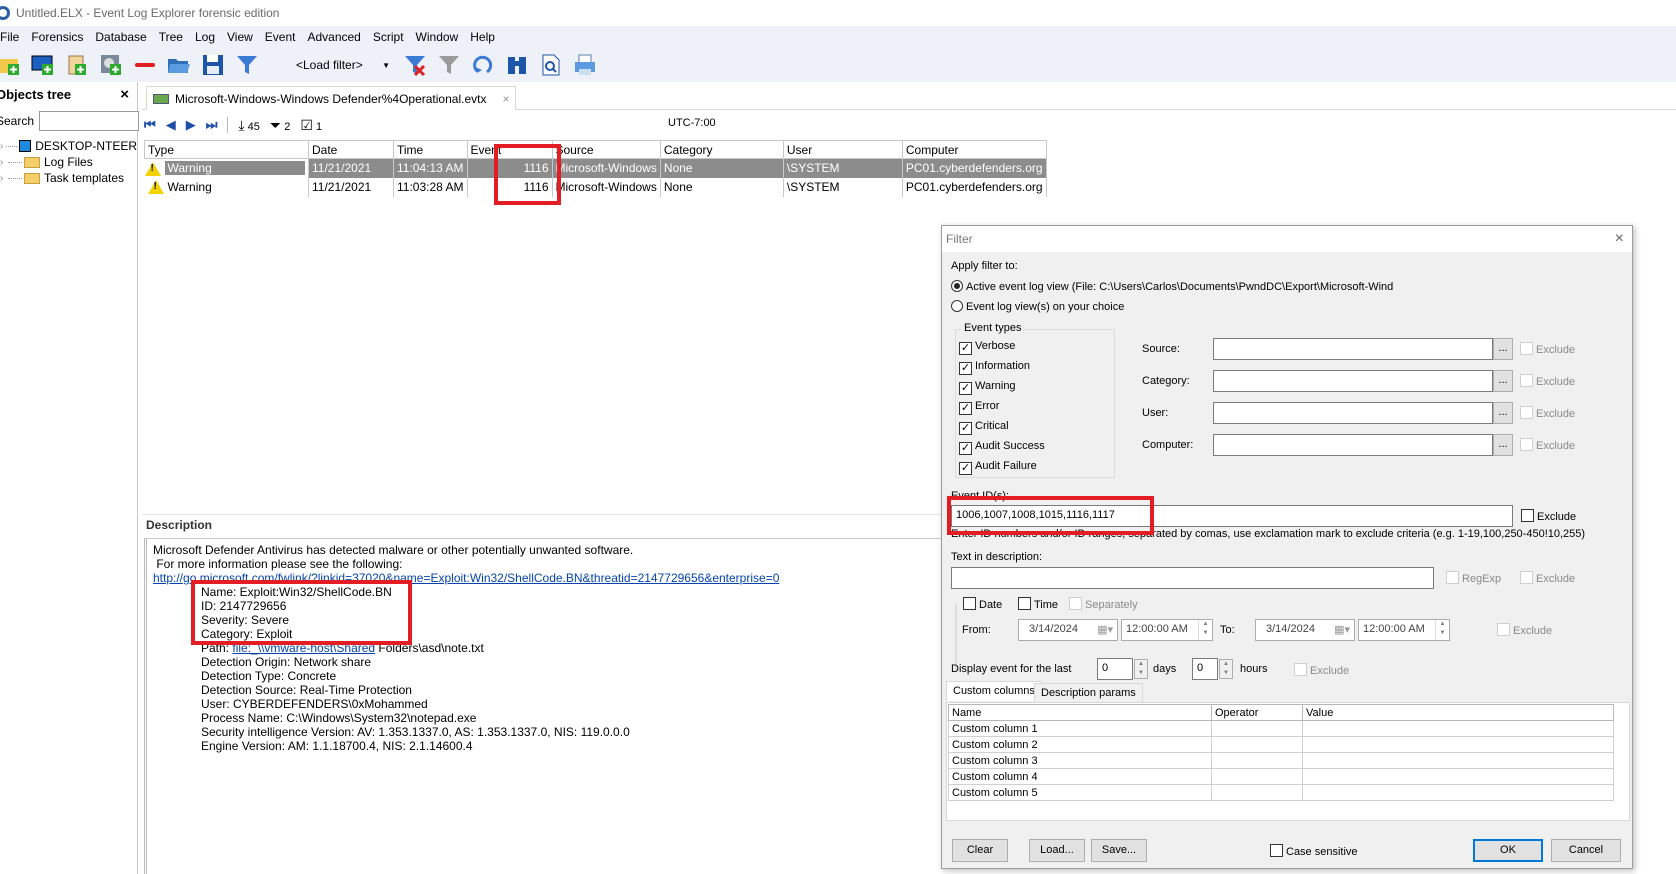 The height and width of the screenshot is (874, 1676). I want to click on print-button, so click(585, 65).